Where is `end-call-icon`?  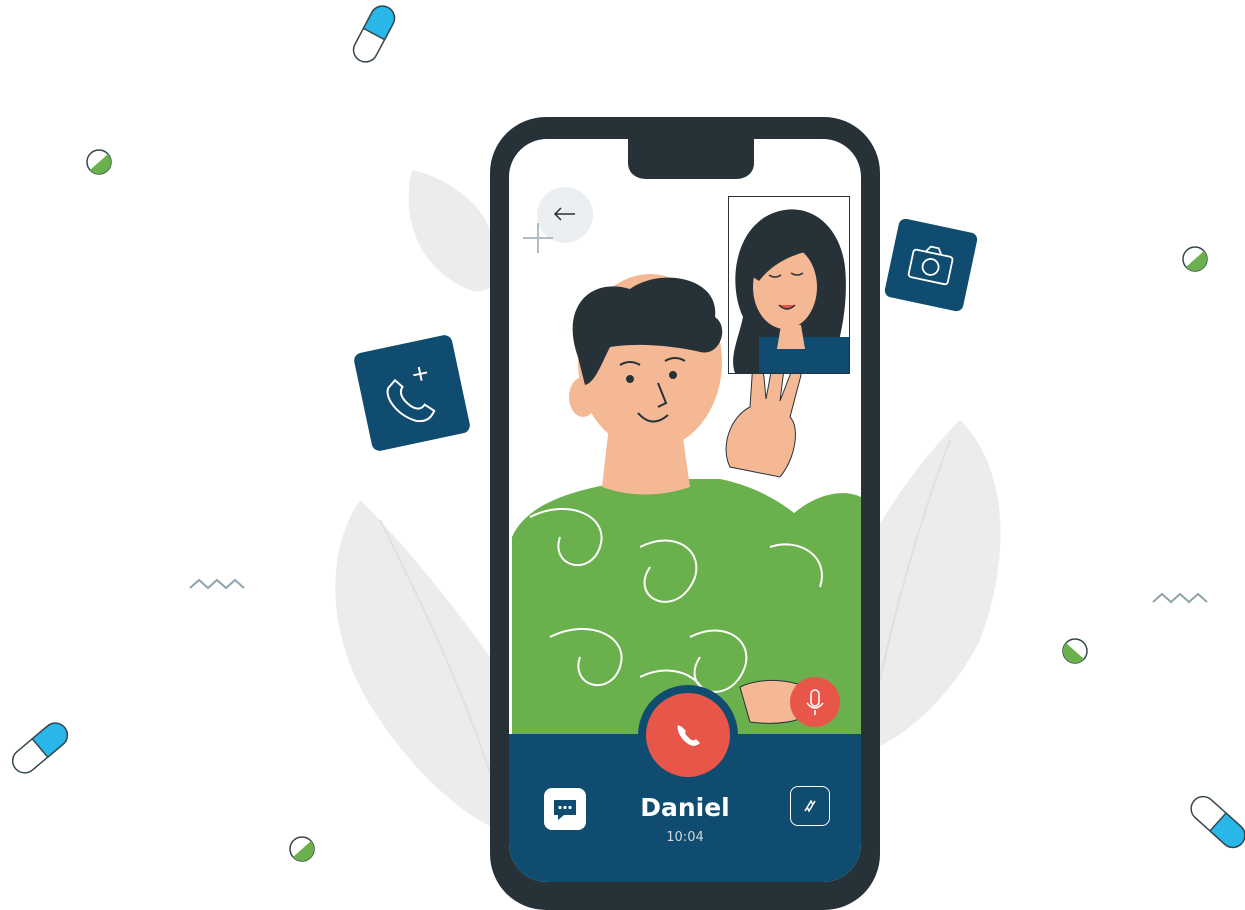
end-call-icon is located at coordinates (688, 735).